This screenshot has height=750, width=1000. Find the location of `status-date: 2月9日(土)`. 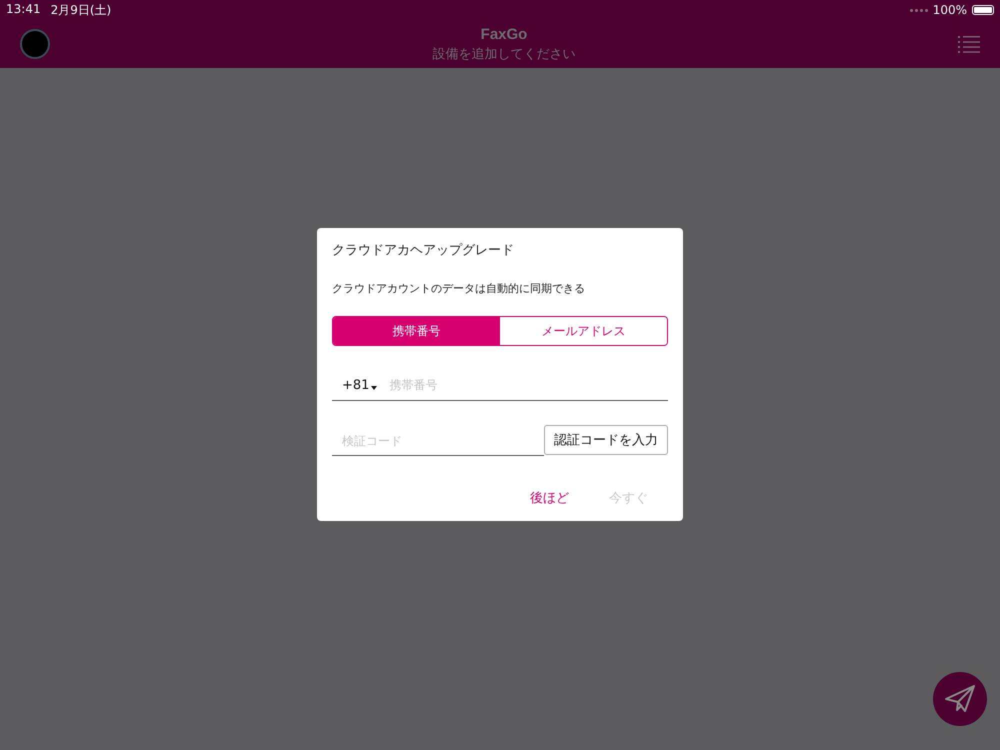

status-date: 2月9日(土) is located at coordinates (81, 10).